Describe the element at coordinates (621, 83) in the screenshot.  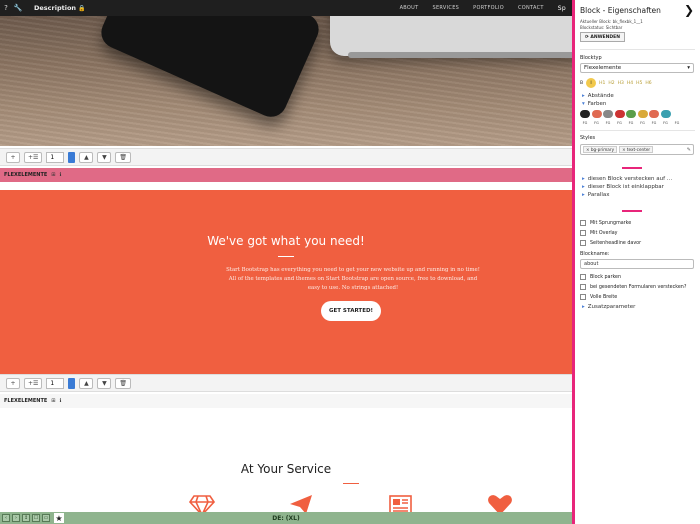
I see `h3-button: H3` at that location.